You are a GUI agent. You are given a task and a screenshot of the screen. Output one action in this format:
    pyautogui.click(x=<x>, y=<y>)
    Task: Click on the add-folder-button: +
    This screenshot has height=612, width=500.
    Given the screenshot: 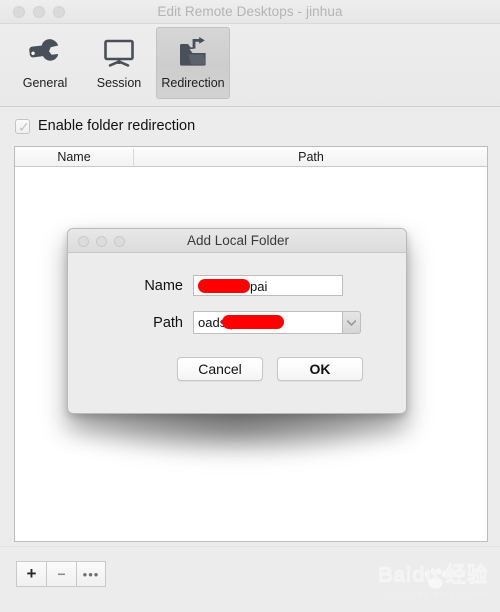 What is the action you would take?
    pyautogui.click(x=31, y=574)
    